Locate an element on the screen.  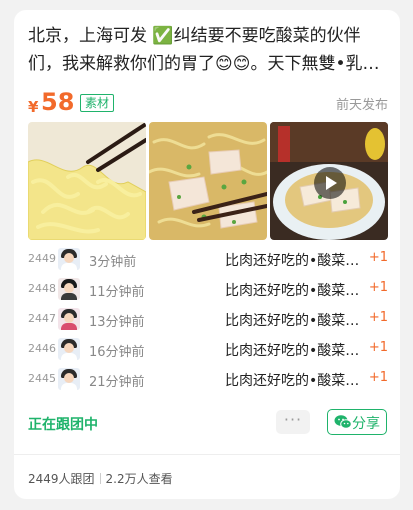
stats-separator is located at coordinates (100, 478).